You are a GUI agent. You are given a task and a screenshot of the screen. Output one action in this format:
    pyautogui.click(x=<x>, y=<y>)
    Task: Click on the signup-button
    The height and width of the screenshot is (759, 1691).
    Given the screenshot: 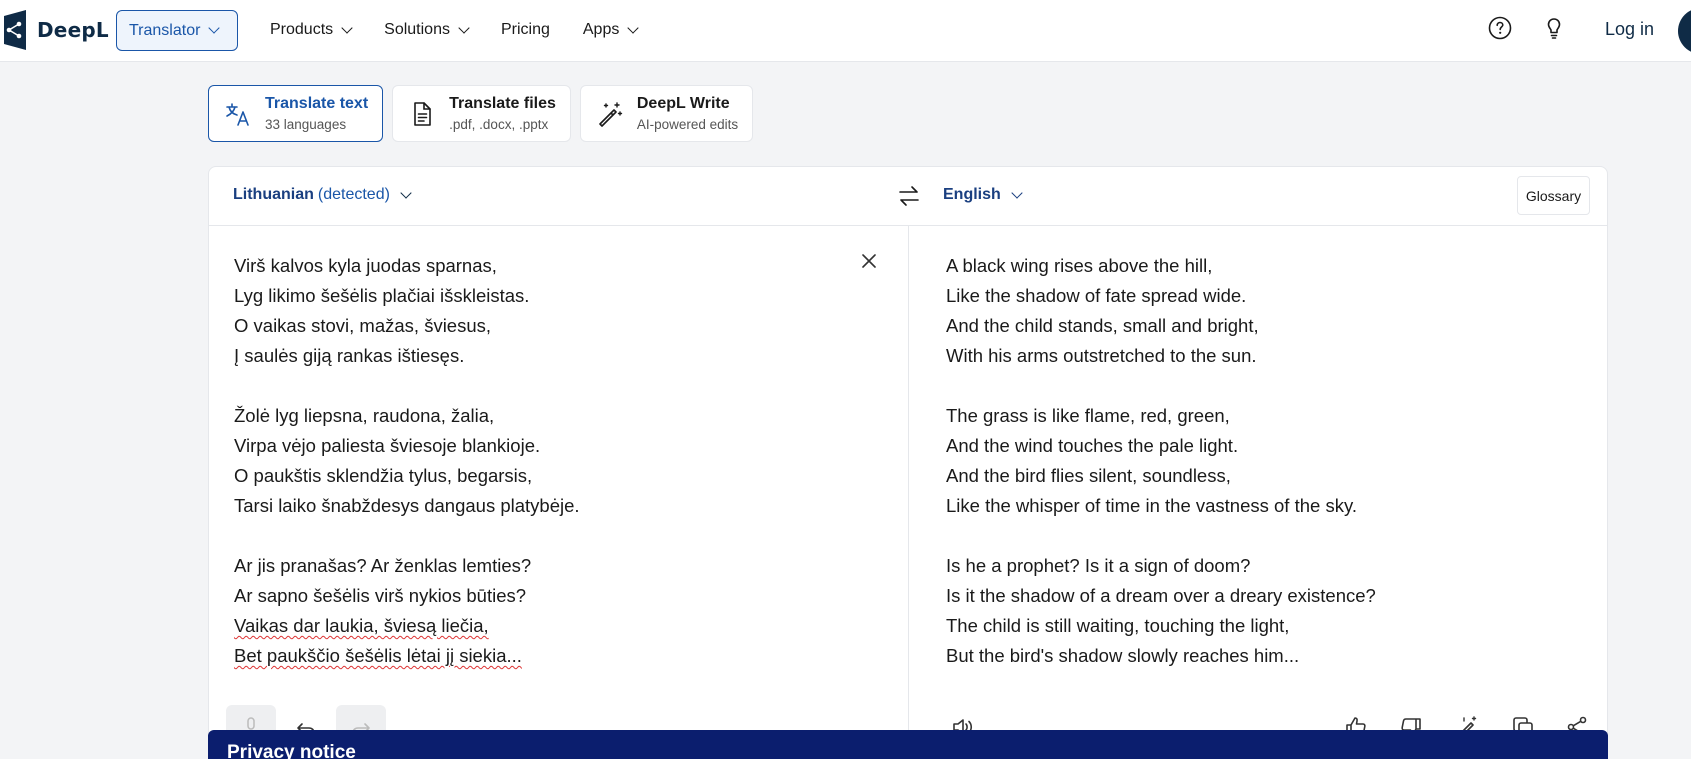 What is the action you would take?
    pyautogui.click(x=1684, y=31)
    